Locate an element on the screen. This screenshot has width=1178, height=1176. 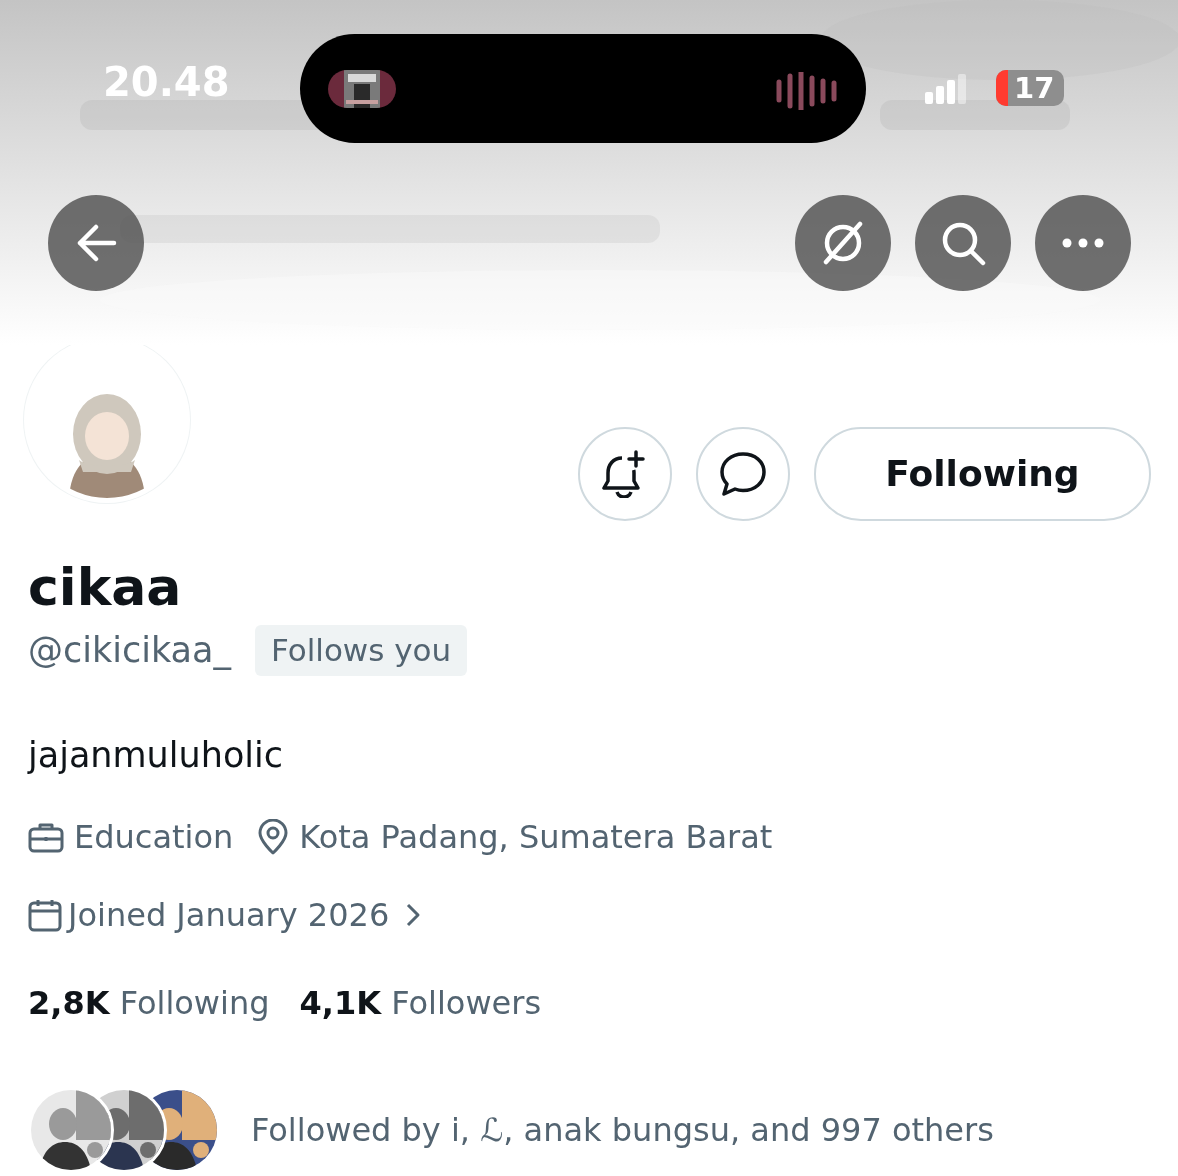
location-pin-icon is located at coordinates (273, 837).